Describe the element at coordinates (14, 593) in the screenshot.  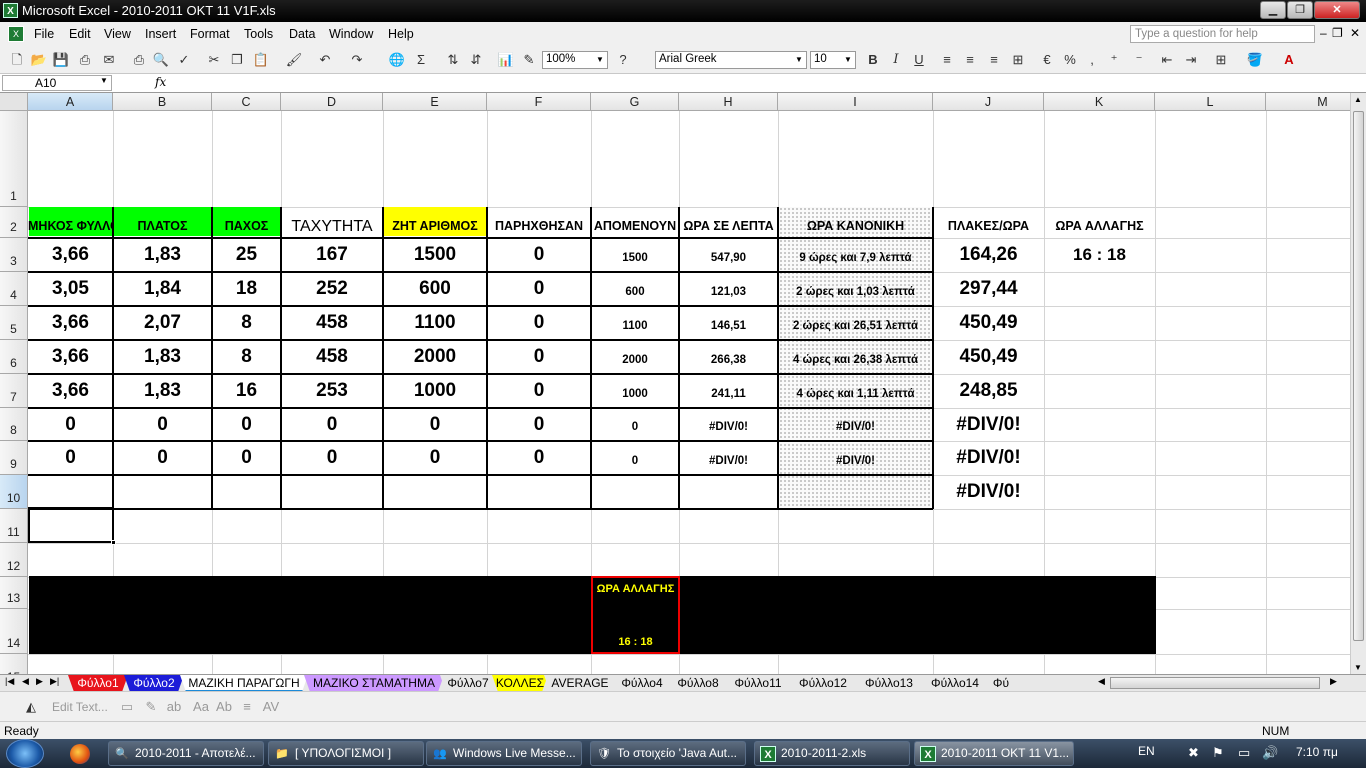
I see `row-header-13: 13` at that location.